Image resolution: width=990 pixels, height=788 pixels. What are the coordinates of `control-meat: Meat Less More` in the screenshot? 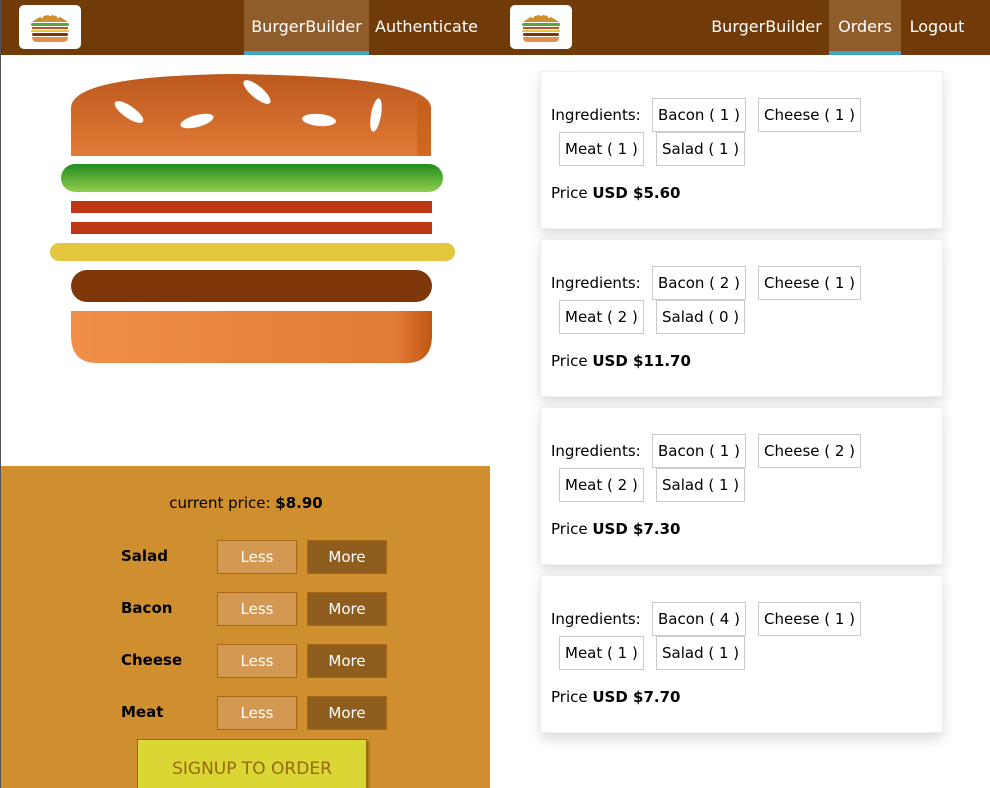 It's located at (245, 713).